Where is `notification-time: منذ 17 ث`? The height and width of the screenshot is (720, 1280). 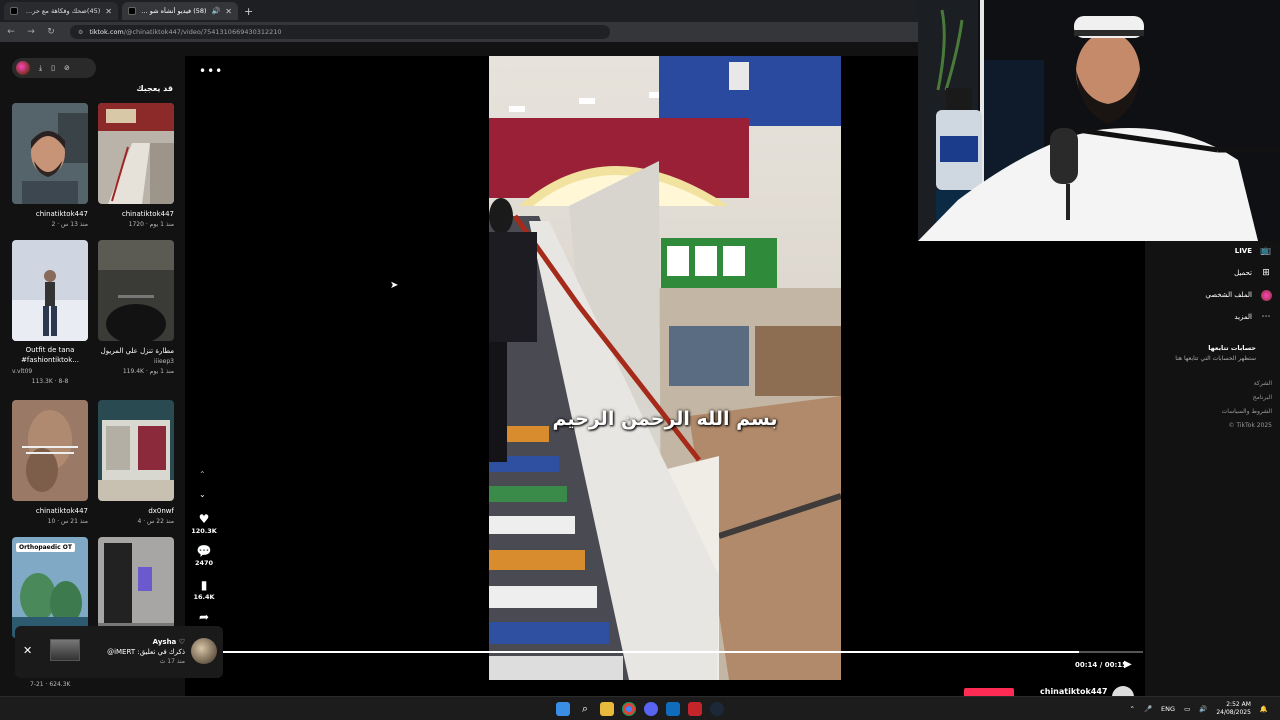
notification-time: منذ 17 ث is located at coordinates (172, 661).